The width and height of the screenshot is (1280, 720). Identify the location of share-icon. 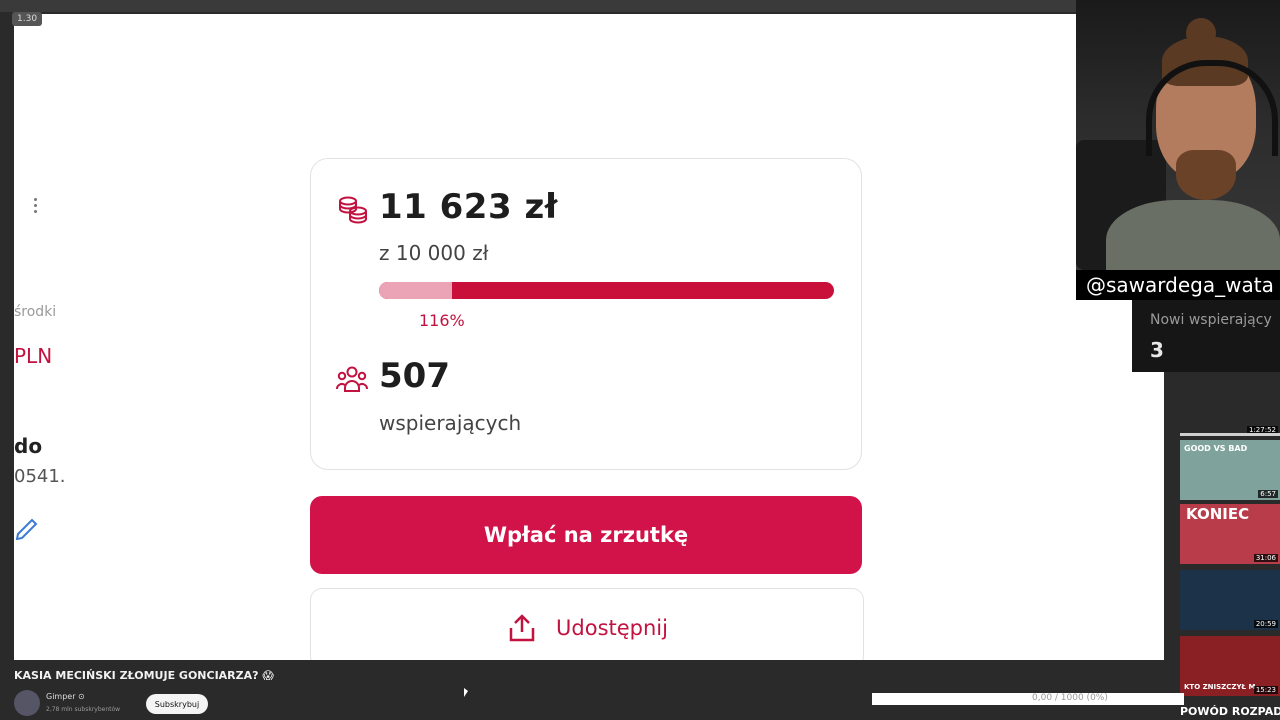
(522, 628).